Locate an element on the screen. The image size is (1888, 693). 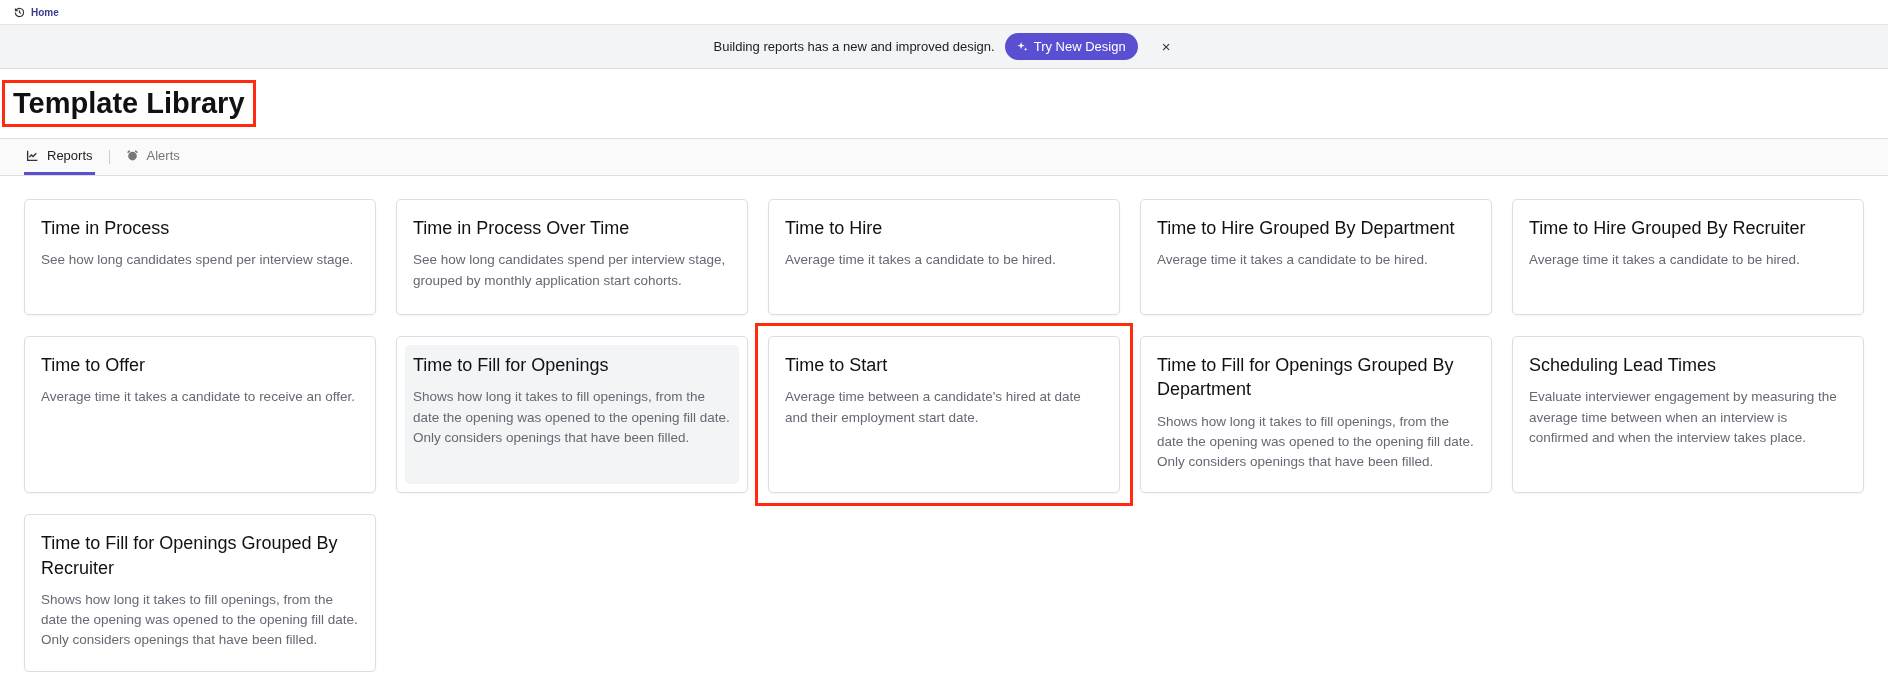
report-card: Time to Offer Average time it takes a candidate to receive an offer. is located at coordinates (200, 415).